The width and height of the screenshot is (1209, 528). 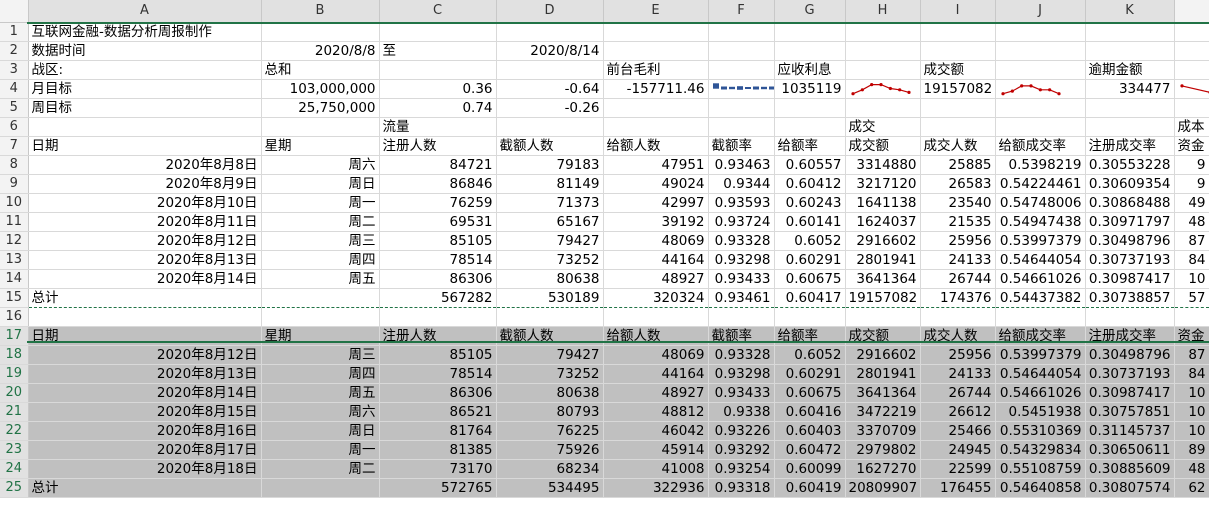 What do you see at coordinates (883, 374) in the screenshot?
I see `cell-H19: 2801941` at bounding box center [883, 374].